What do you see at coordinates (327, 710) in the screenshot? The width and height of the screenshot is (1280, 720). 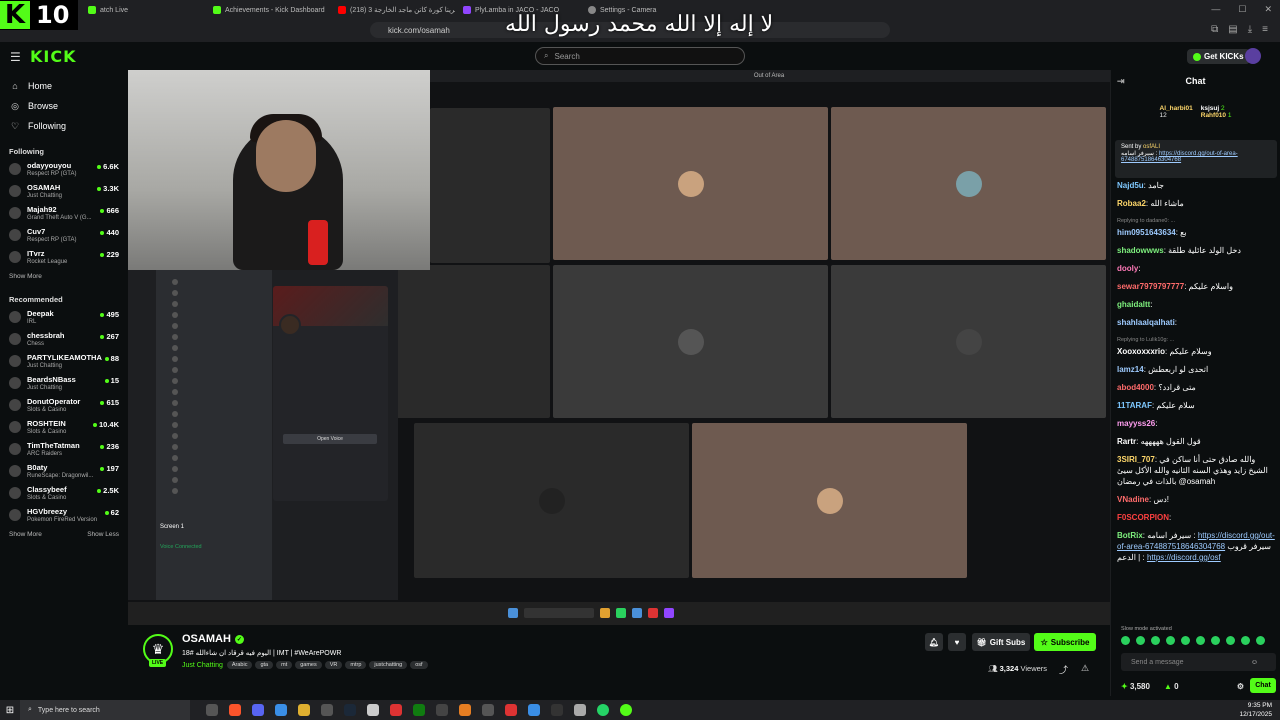 I see `store-icon` at bounding box center [327, 710].